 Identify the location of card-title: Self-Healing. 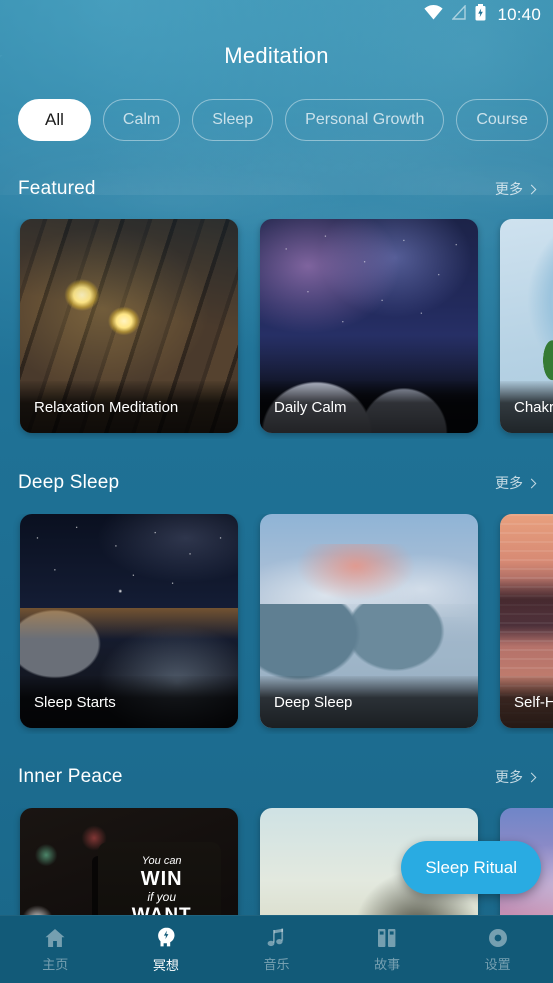
(526, 702).